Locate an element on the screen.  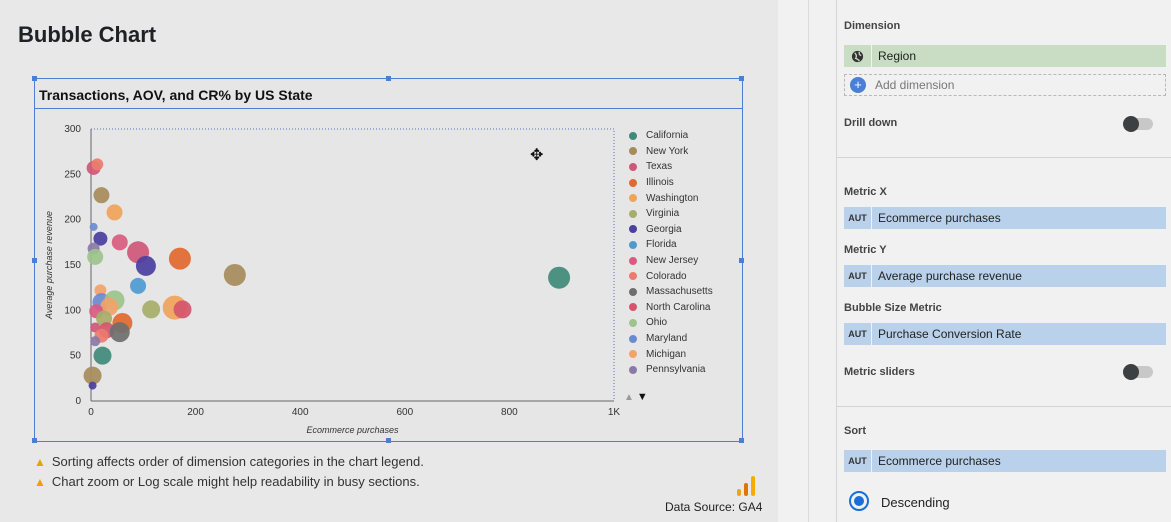
plus-icon: + is located at coordinates (858, 85).